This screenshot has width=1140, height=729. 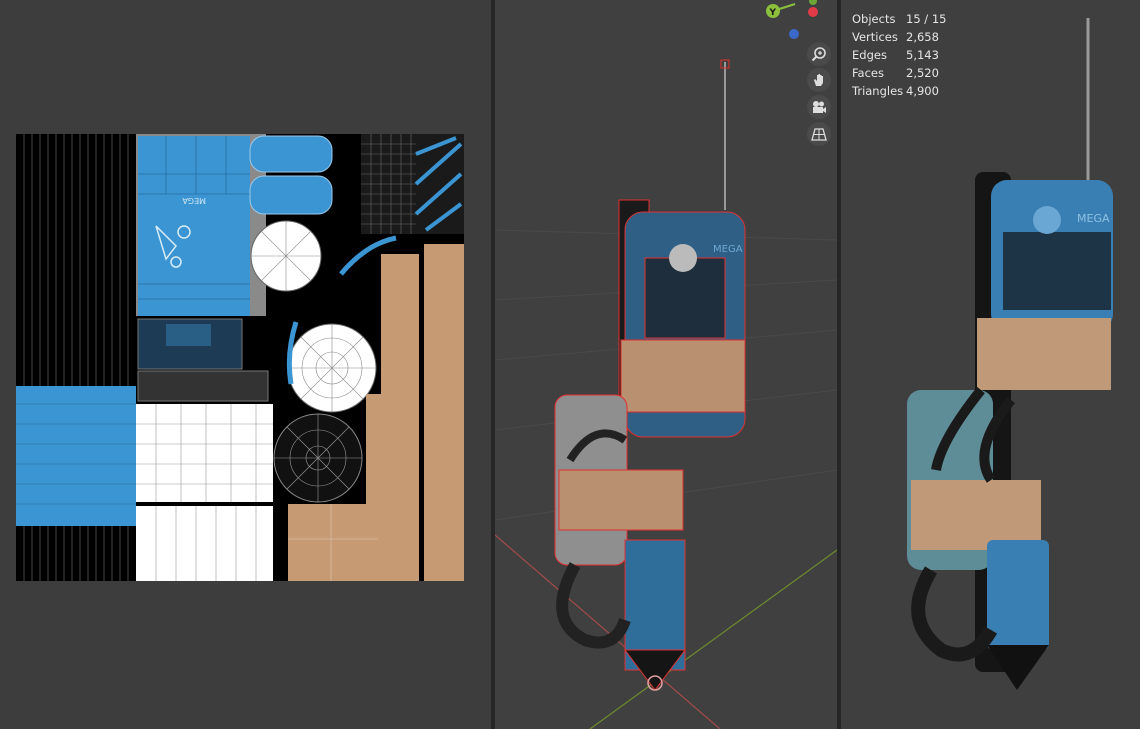 What do you see at coordinates (922, 73) in the screenshot?
I see `stat-value: 2,520` at bounding box center [922, 73].